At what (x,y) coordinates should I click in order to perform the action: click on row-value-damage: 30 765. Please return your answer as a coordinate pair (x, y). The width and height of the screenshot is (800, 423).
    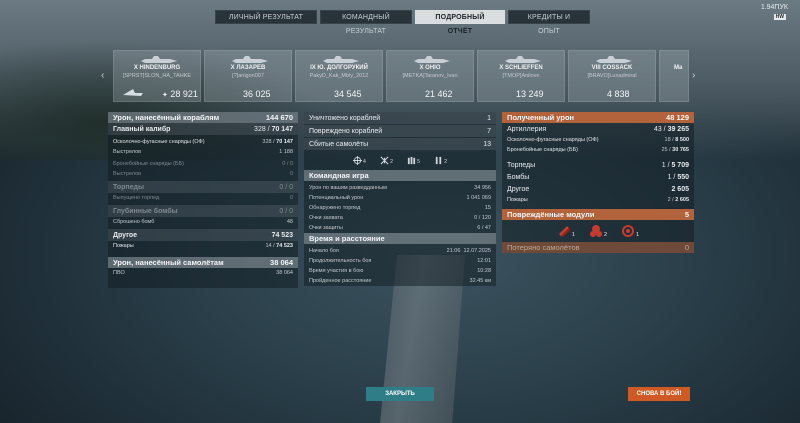
    Looking at the image, I should click on (680, 150).